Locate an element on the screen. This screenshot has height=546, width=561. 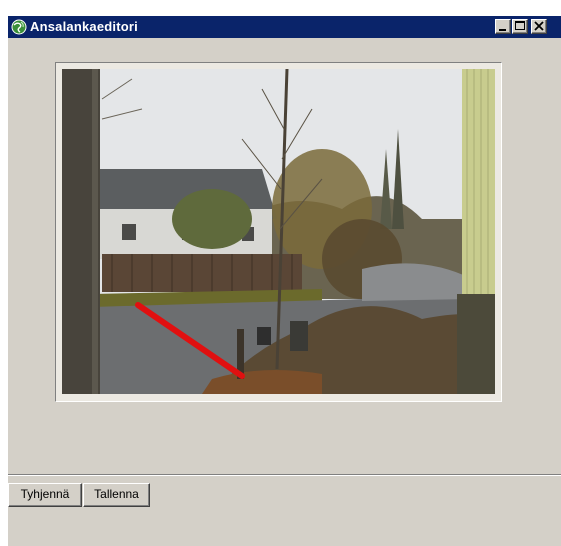
close-icon is located at coordinates (539, 26).